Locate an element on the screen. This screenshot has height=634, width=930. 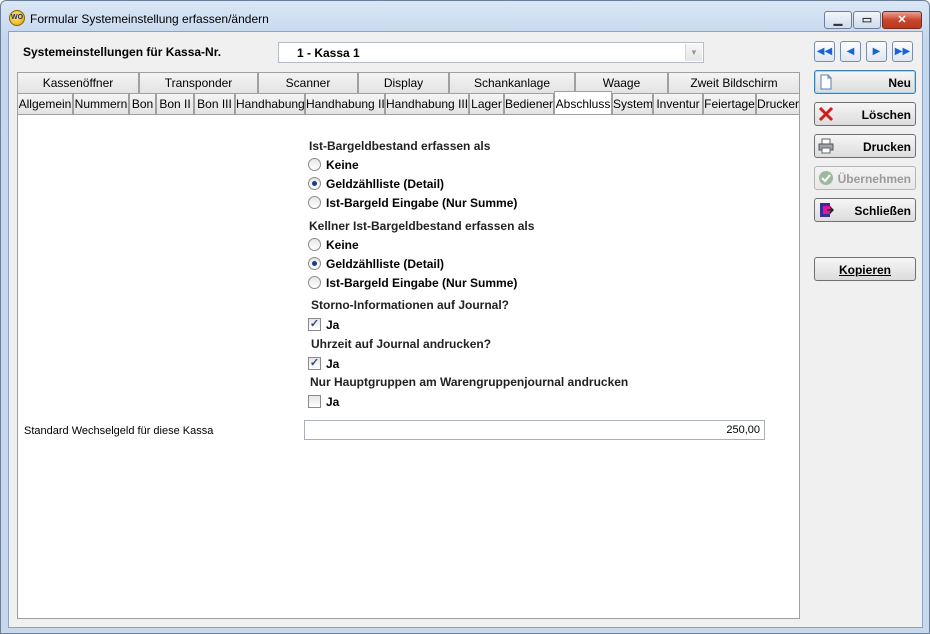
last-record-button: ▶▶ is located at coordinates (902, 51).